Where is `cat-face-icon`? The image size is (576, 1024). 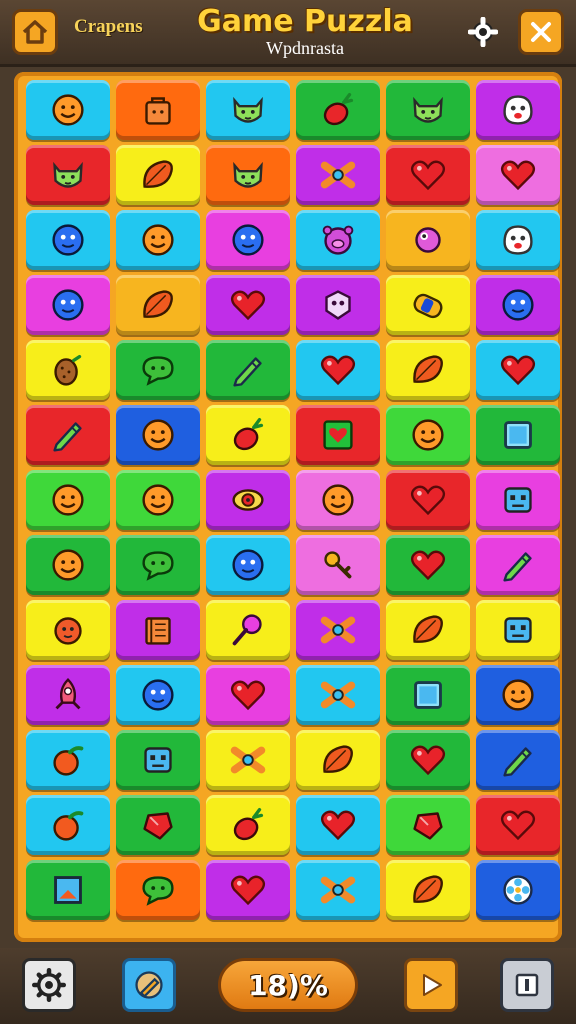
cat-face-icon is located at coordinates (248, 109).